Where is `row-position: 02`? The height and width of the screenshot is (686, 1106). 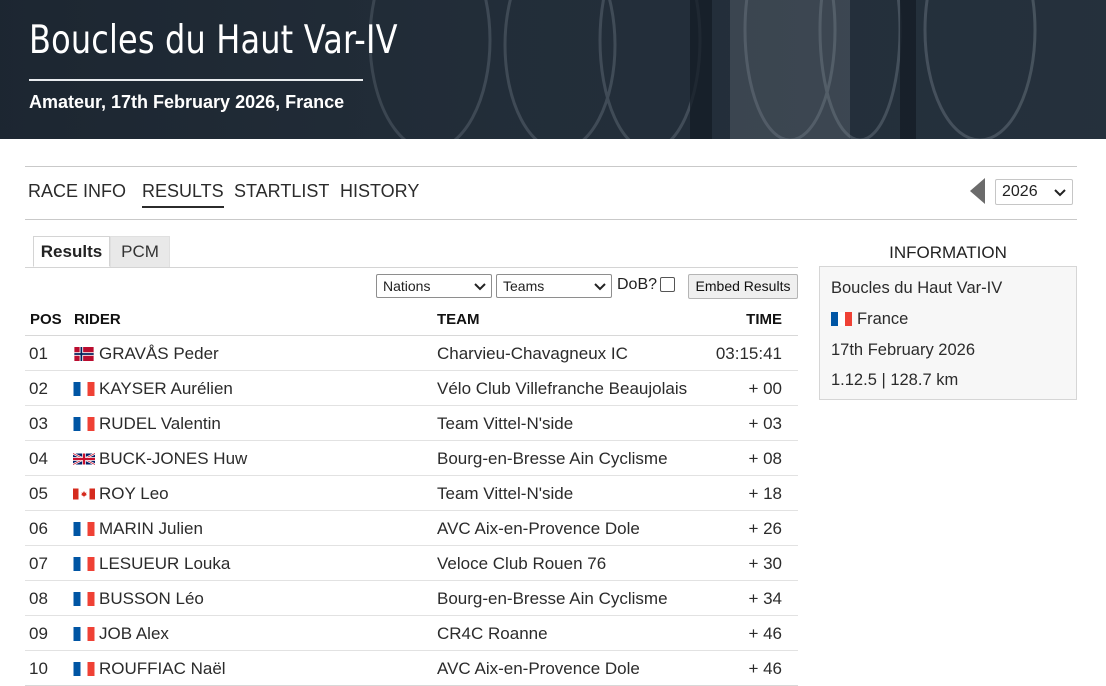 row-position: 02 is located at coordinates (38, 388).